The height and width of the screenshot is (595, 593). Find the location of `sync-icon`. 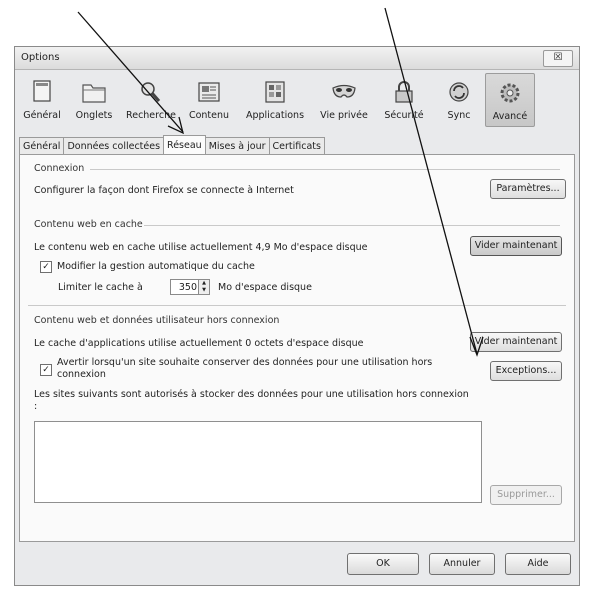

sync-icon is located at coordinates (459, 92).